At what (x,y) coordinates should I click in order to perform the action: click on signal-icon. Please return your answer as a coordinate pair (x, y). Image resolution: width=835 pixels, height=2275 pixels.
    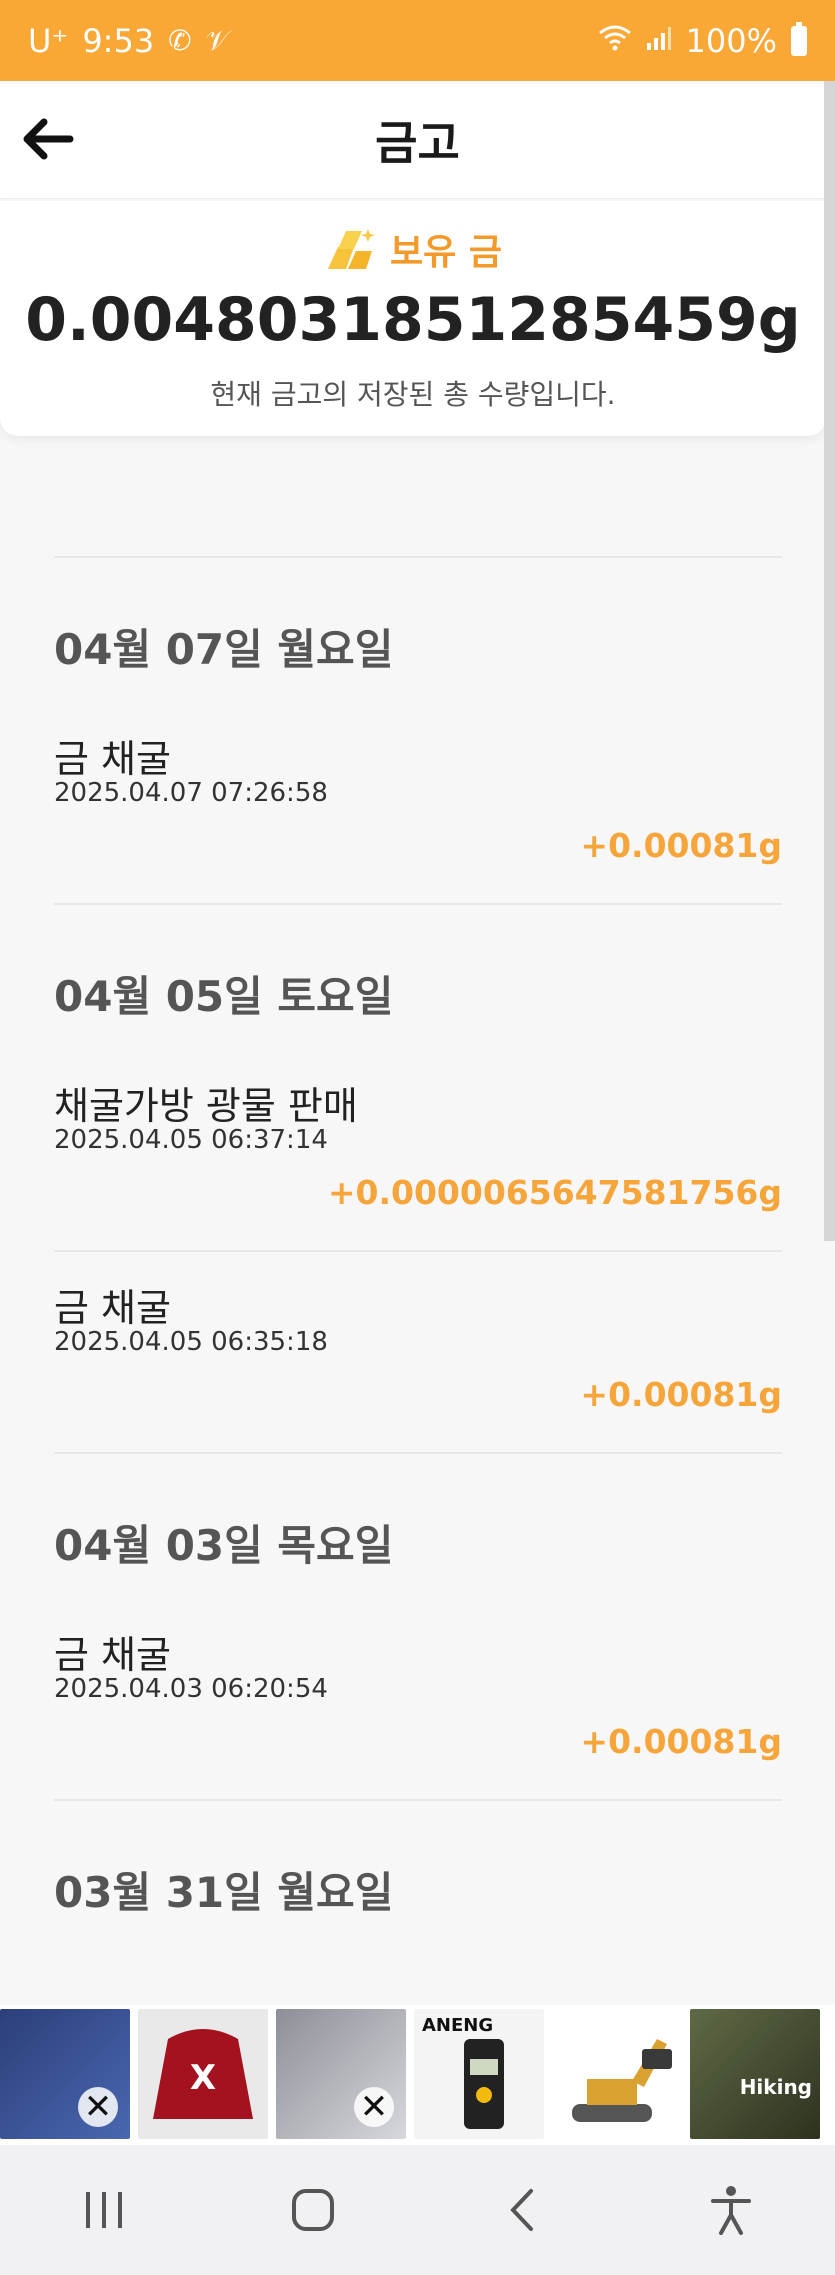
    Looking at the image, I should click on (659, 40).